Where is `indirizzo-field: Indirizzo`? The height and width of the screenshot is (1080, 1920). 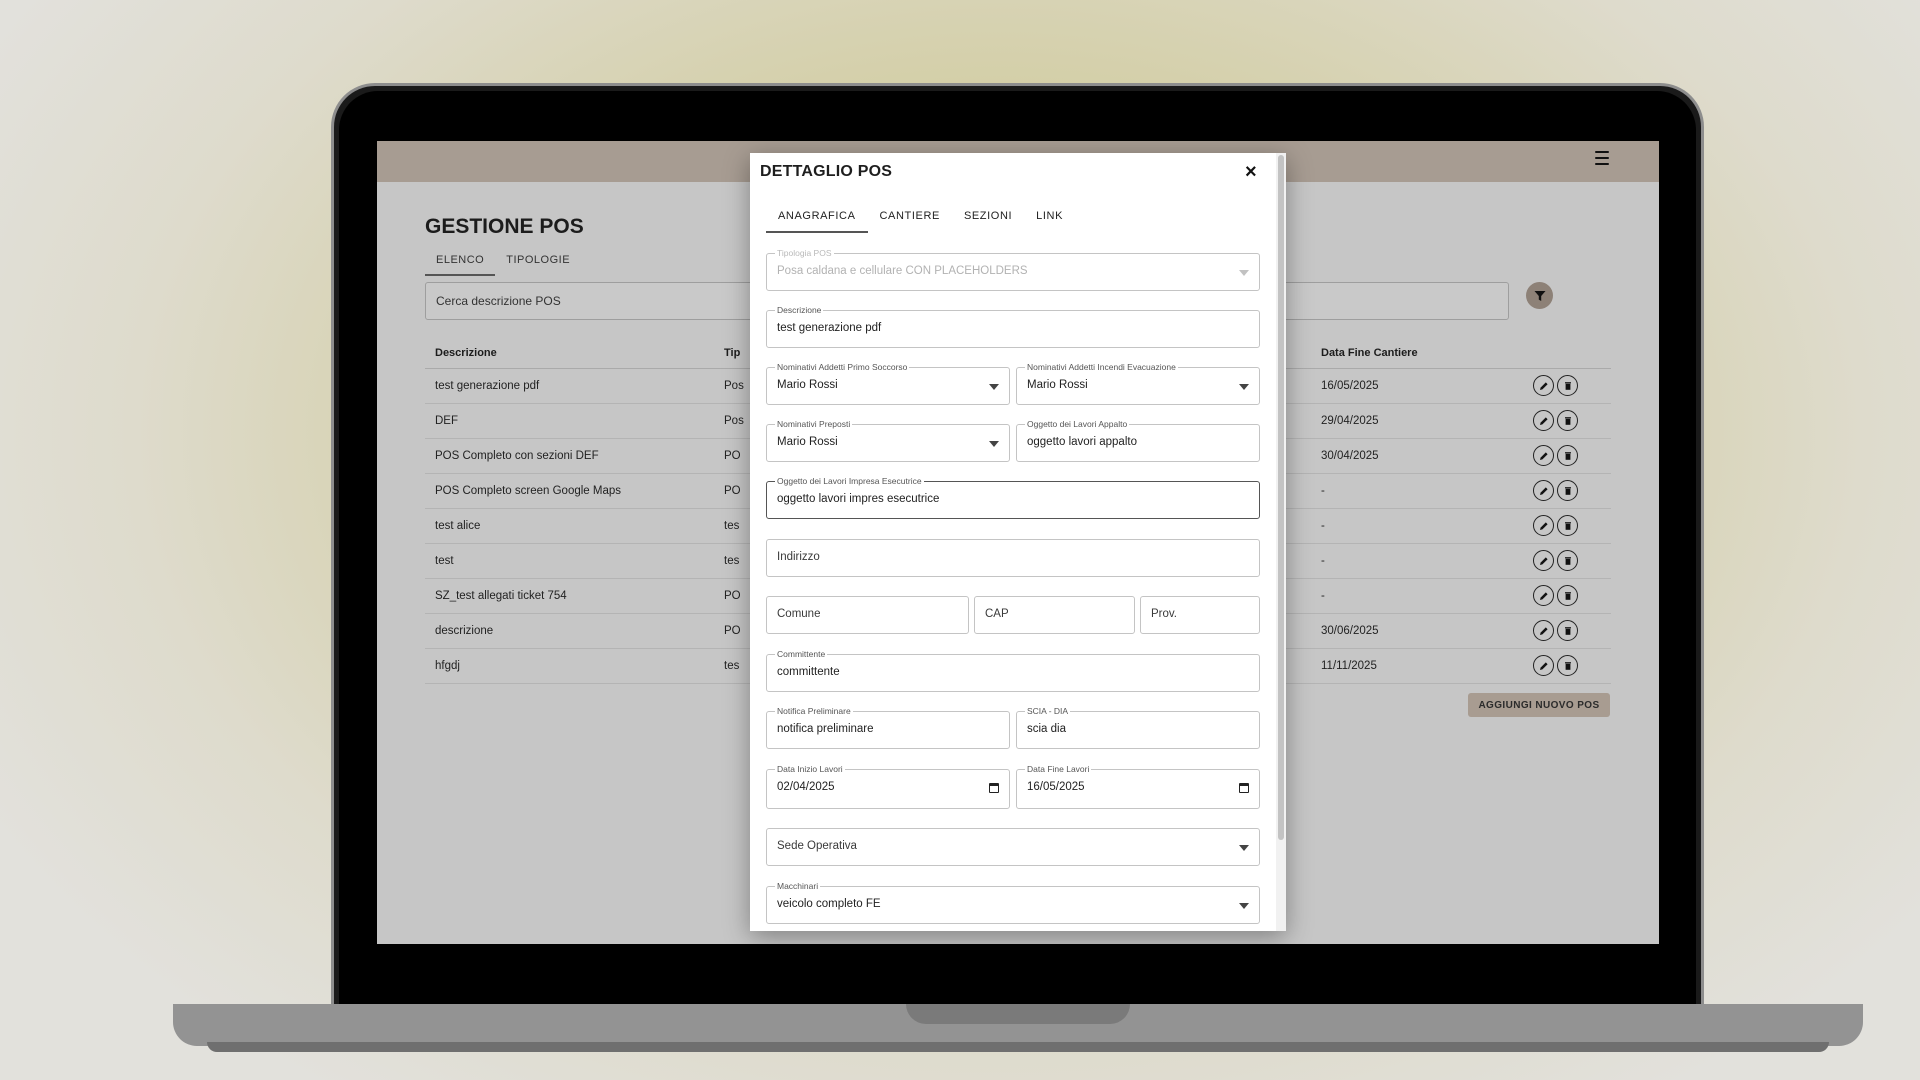 indirizzo-field: Indirizzo is located at coordinates (1013, 558).